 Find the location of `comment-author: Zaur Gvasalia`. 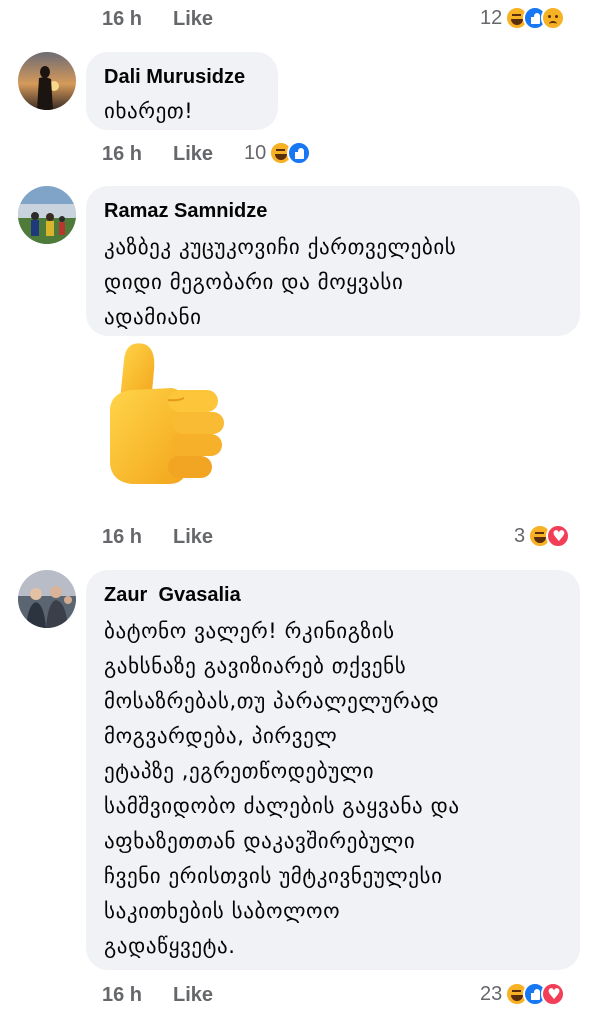

comment-author: Zaur Gvasalia is located at coordinates (333, 595).